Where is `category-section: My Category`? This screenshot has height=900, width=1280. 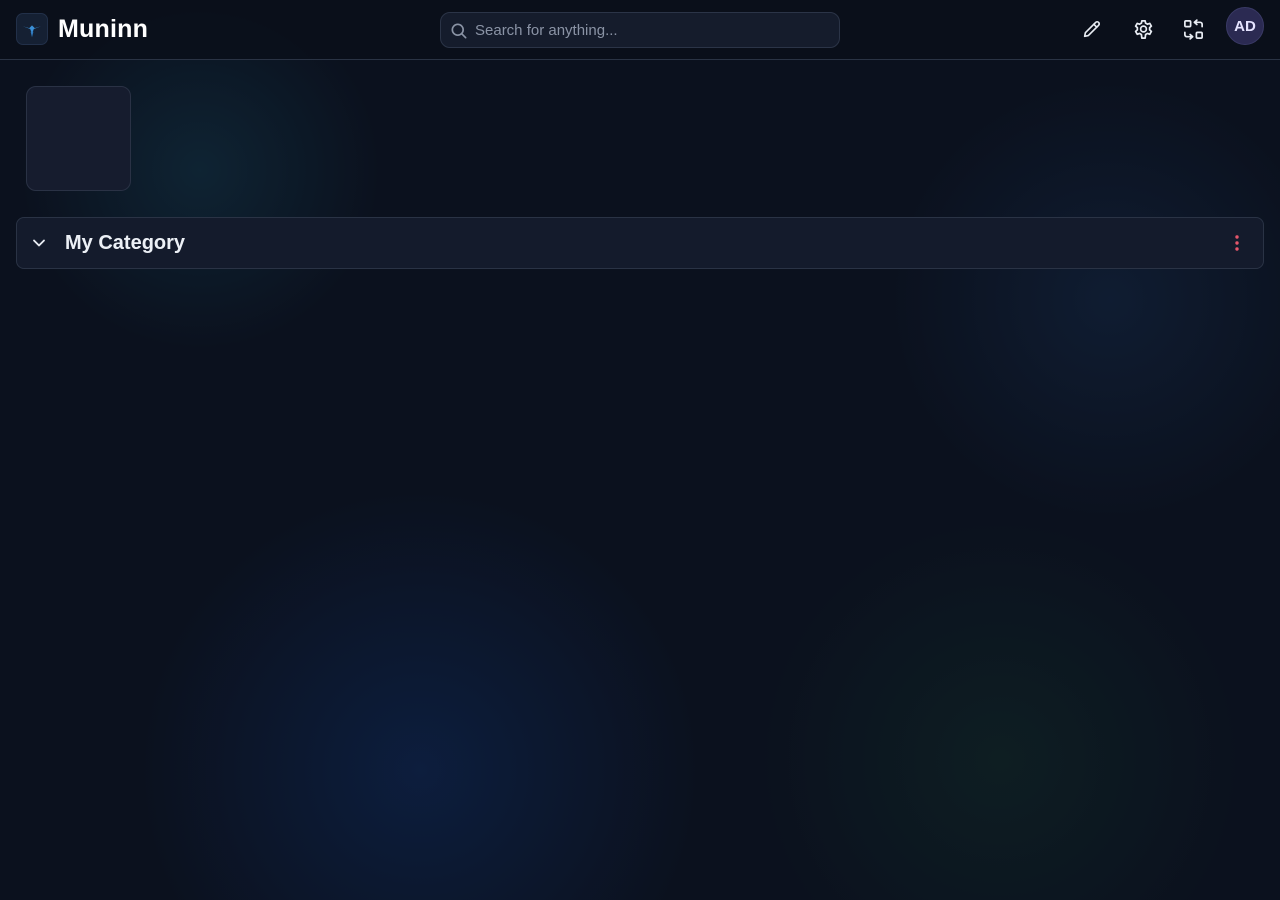
category-section: My Category is located at coordinates (640, 243).